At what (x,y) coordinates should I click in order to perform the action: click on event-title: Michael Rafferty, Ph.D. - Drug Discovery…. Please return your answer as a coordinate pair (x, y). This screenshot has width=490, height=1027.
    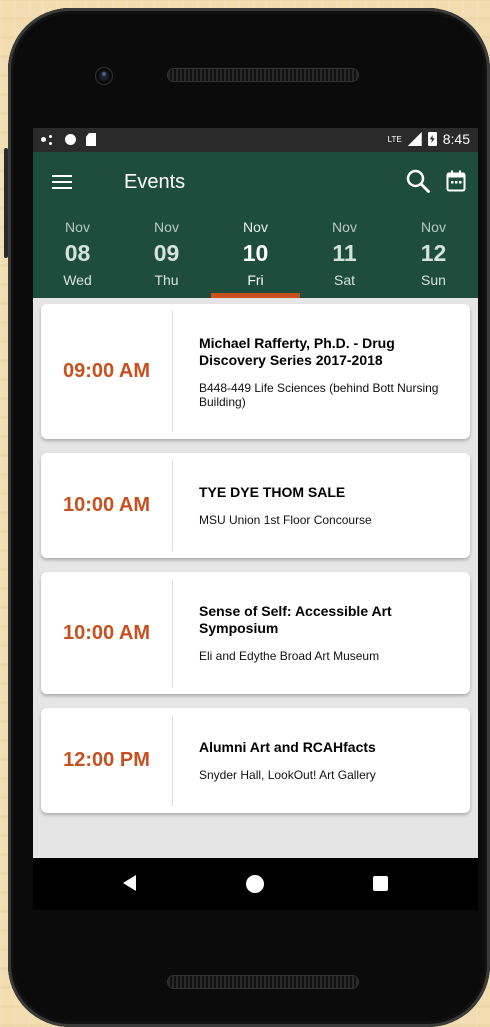
    Looking at the image, I should click on (297, 351).